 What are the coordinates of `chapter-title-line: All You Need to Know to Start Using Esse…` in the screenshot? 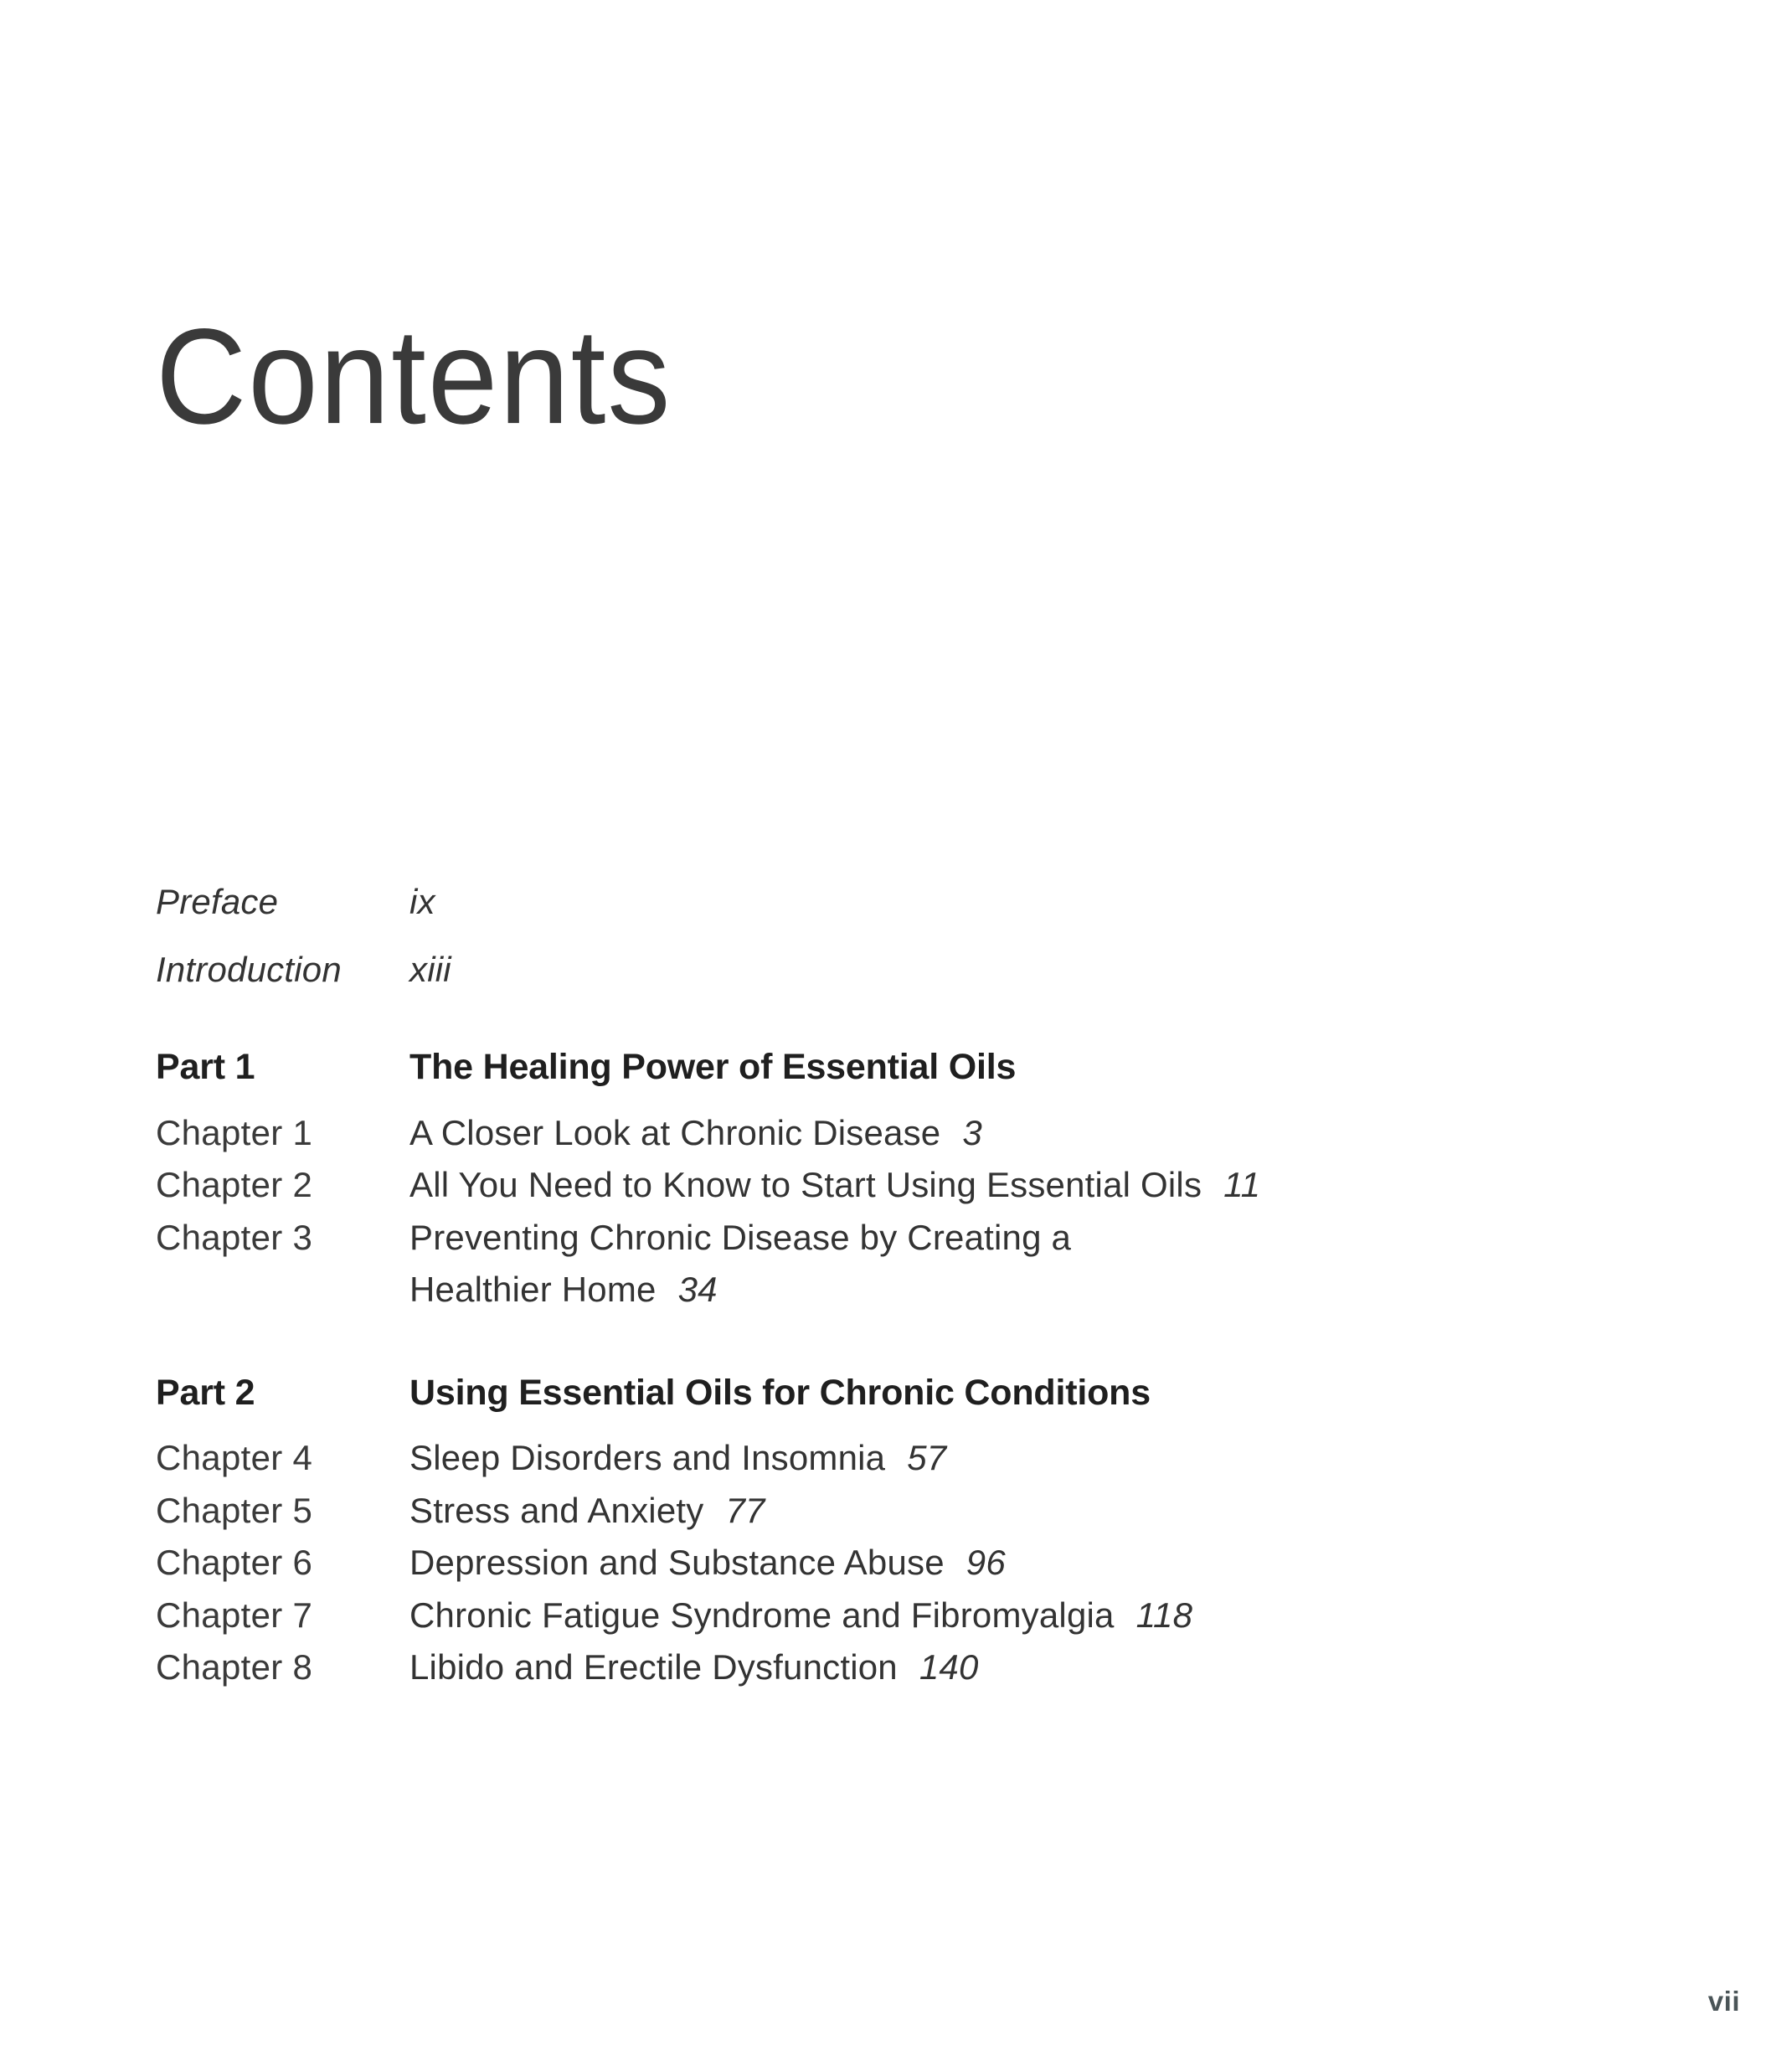 It's located at (835, 1185).